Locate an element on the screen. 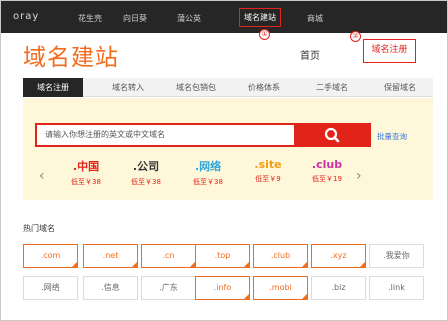  tab-pricing: 价格体系 is located at coordinates (264, 87).